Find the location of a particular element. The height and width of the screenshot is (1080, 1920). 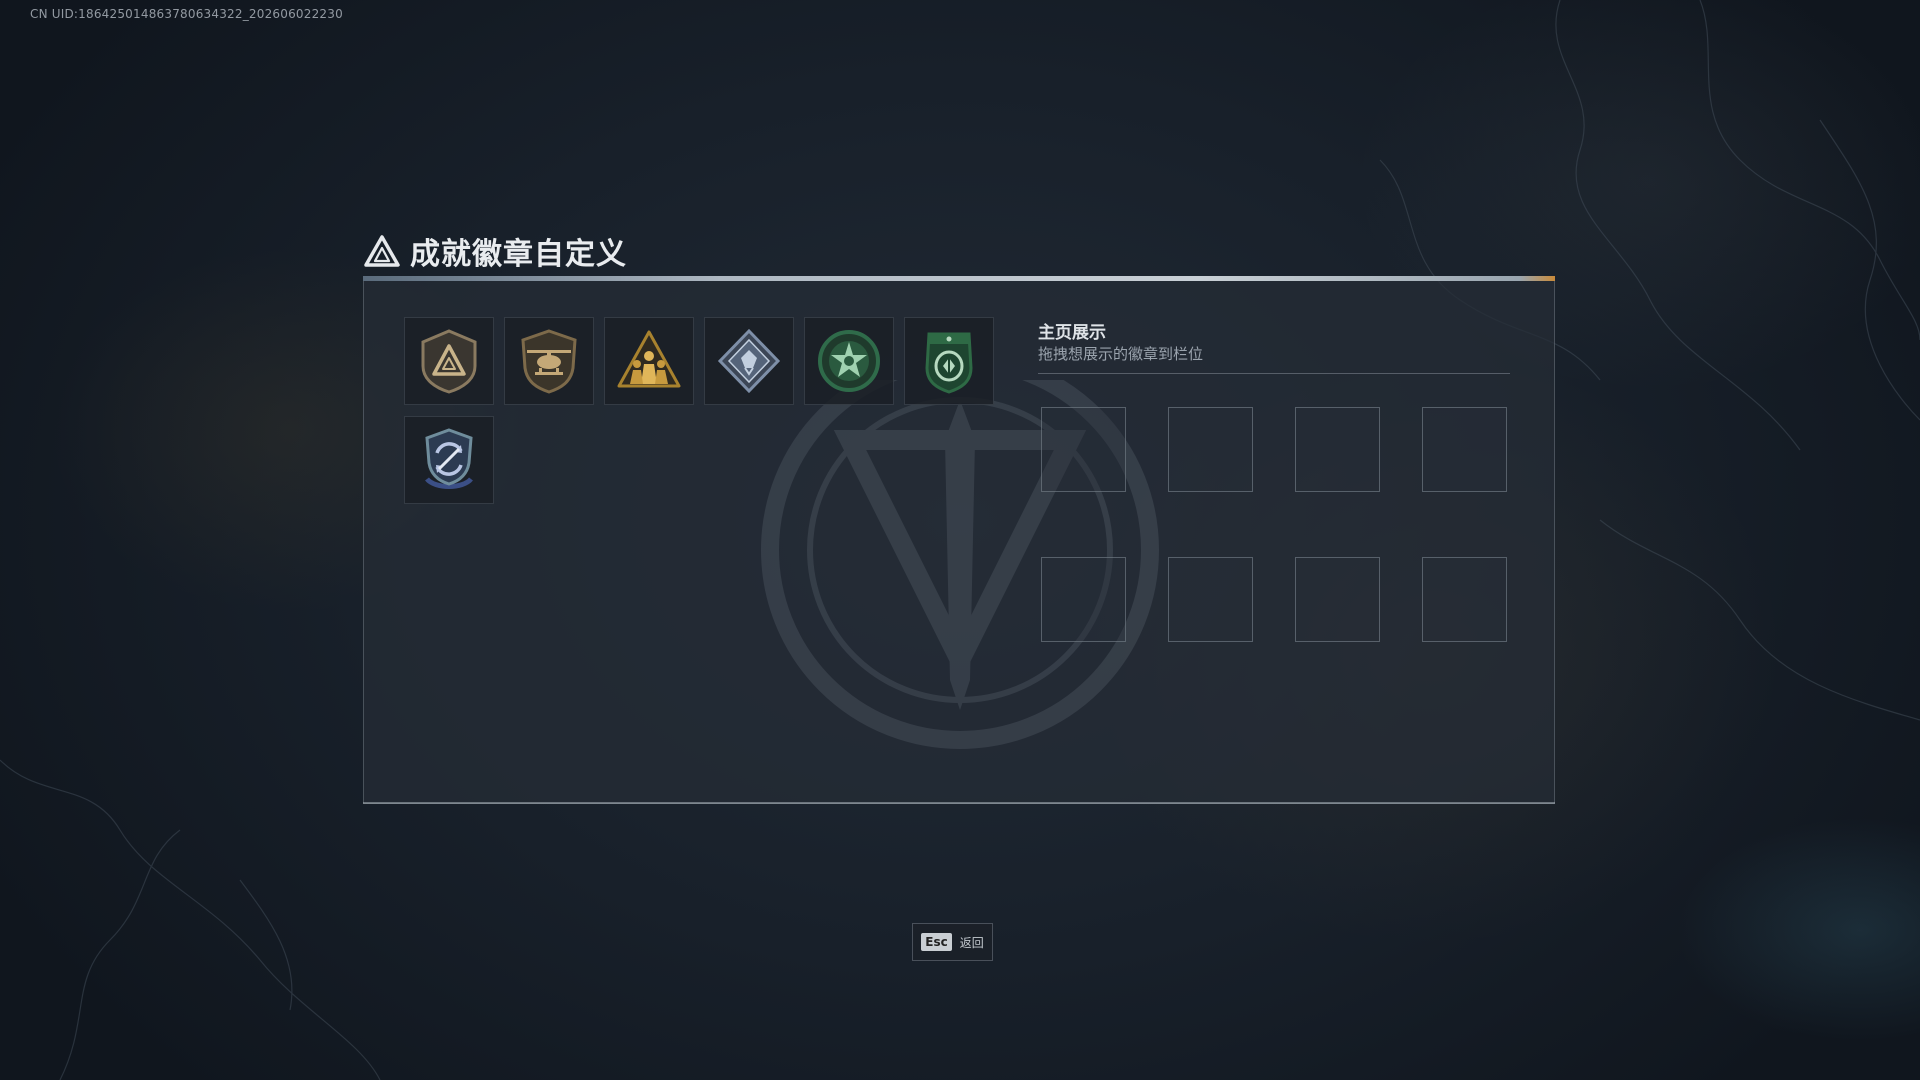

back-button-label: 返回 is located at coordinates (971, 942).